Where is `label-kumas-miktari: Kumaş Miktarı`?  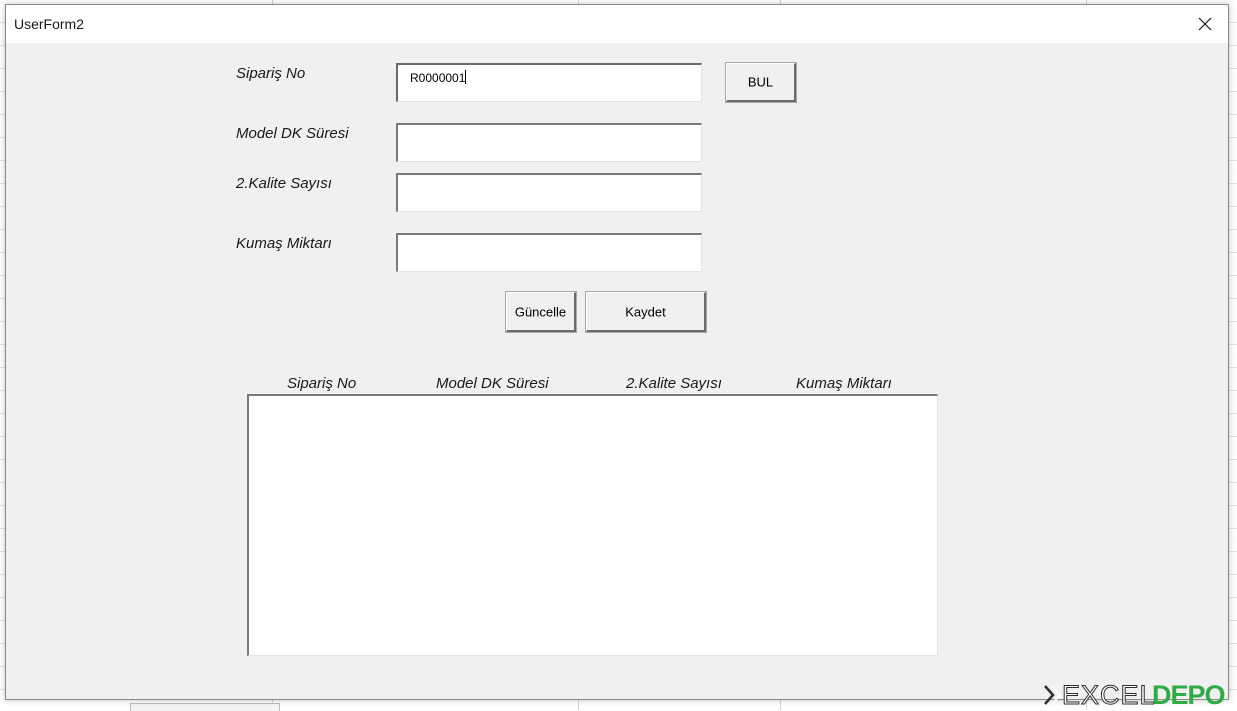 label-kumas-miktari: Kumaş Miktarı is located at coordinates (284, 243).